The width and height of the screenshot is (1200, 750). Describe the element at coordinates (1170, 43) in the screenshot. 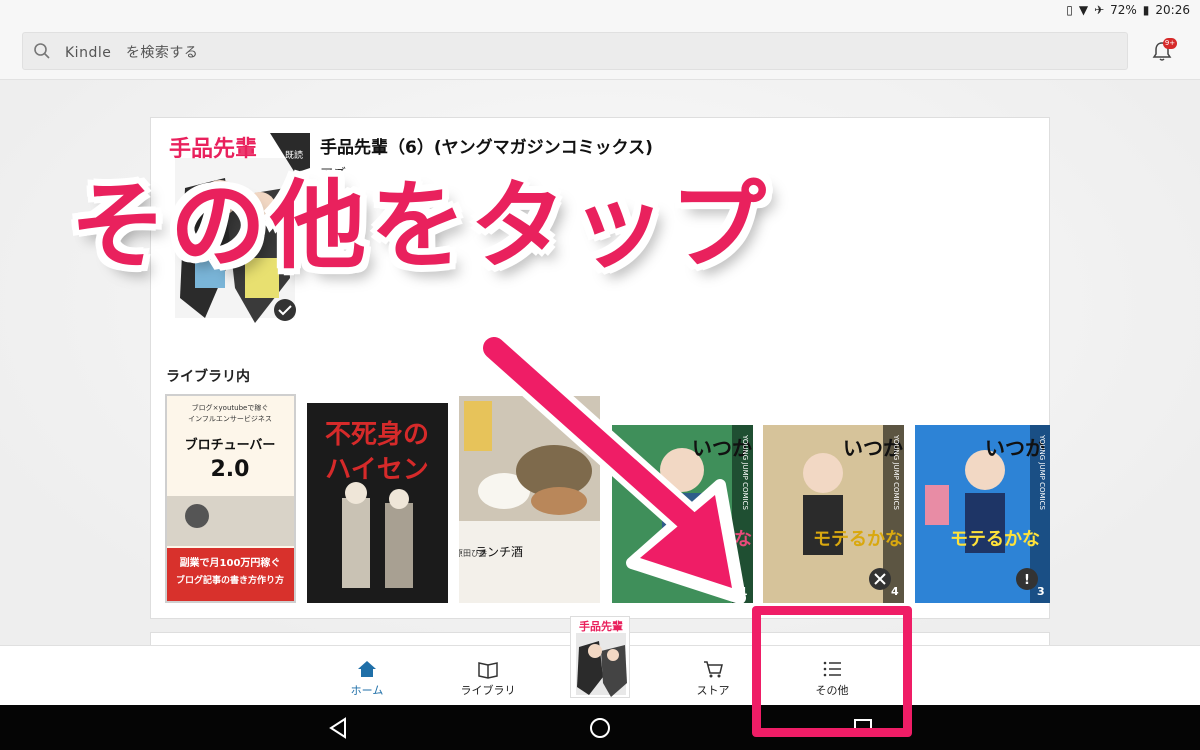

I see `notification-badge: 9+` at that location.